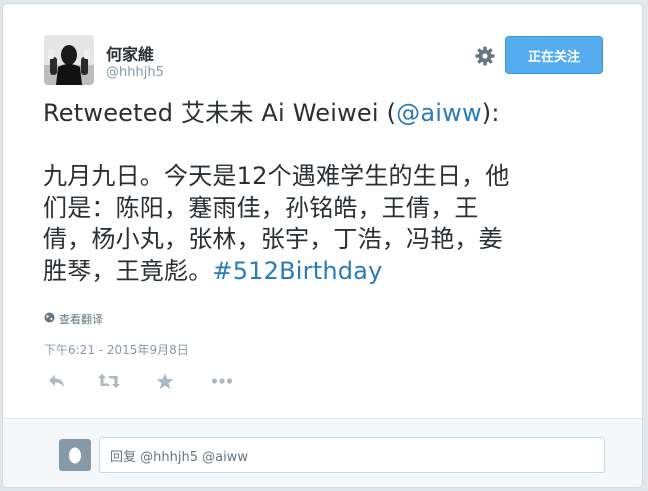  I want to click on more-icon, so click(222, 381).